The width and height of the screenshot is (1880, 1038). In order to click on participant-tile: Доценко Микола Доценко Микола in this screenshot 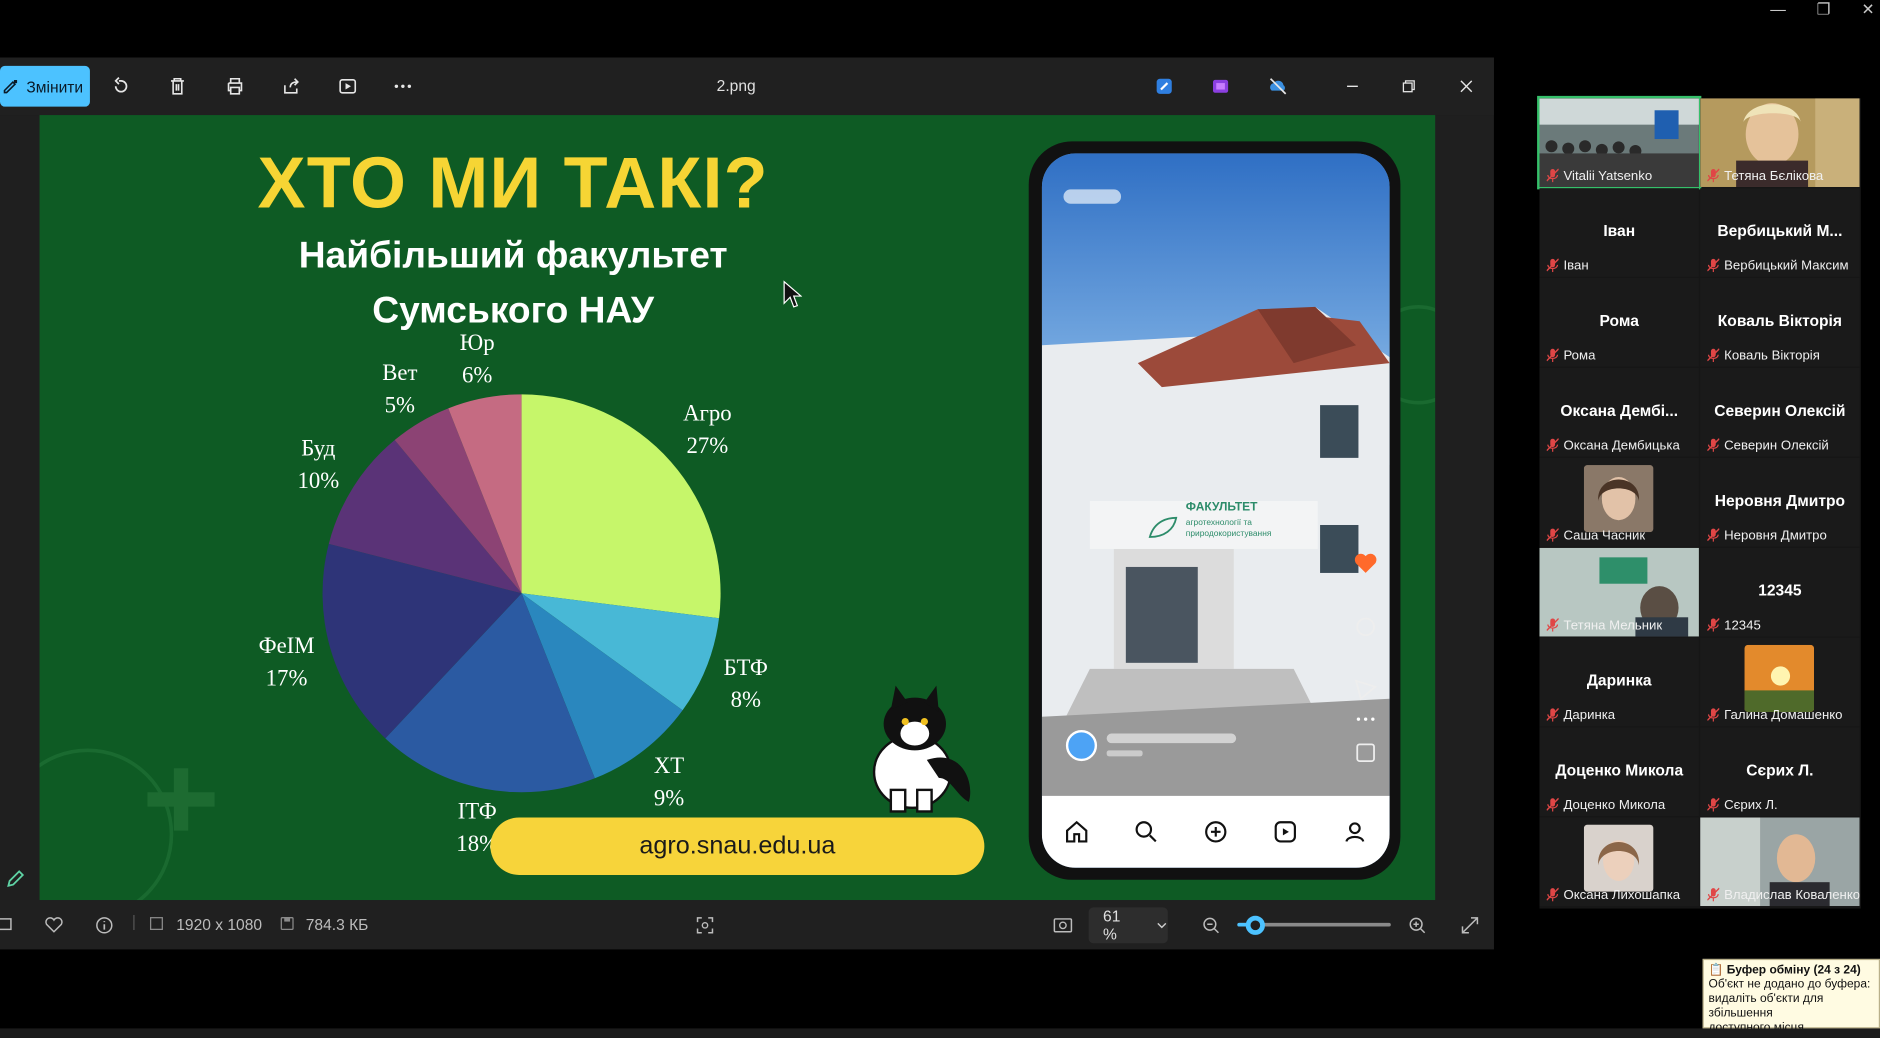, I will do `click(1619, 772)`.